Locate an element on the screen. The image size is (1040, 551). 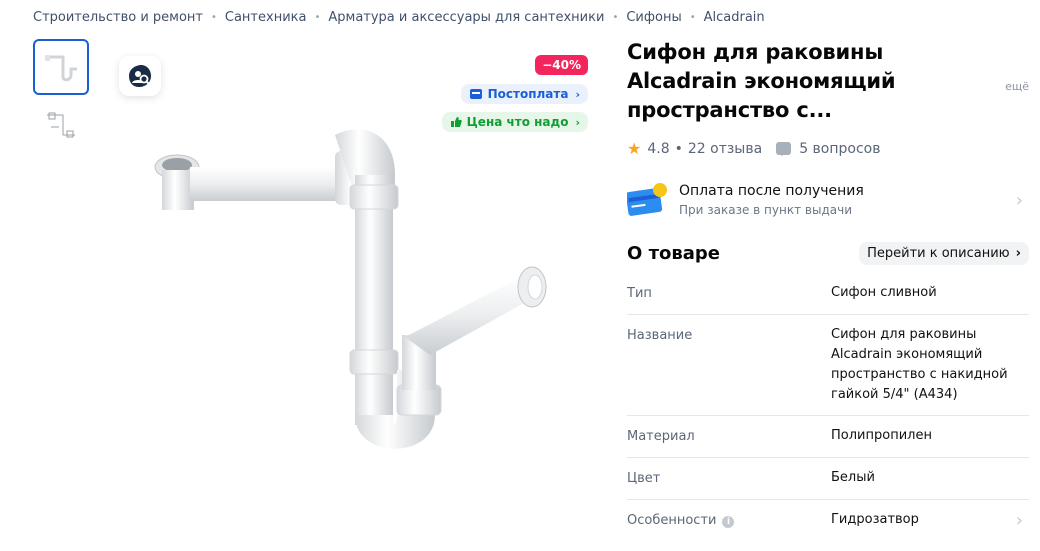
more-link: ещё is located at coordinates (1017, 86).